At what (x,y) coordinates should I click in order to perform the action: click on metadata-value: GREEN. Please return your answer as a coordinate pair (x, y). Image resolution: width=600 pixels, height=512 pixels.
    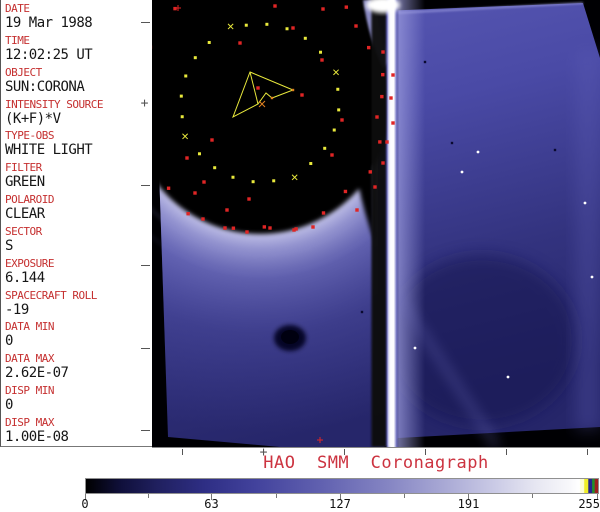
    Looking at the image, I should click on (25, 182).